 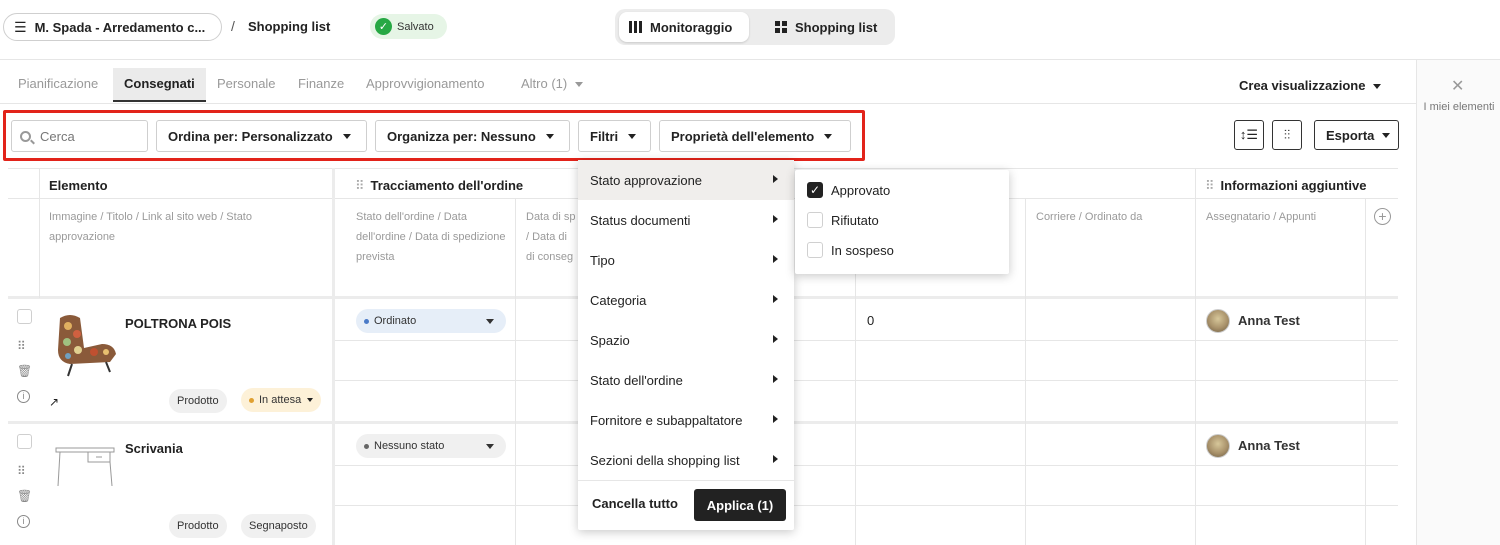 I want to click on search-input: Cerca, so click(x=79, y=136).